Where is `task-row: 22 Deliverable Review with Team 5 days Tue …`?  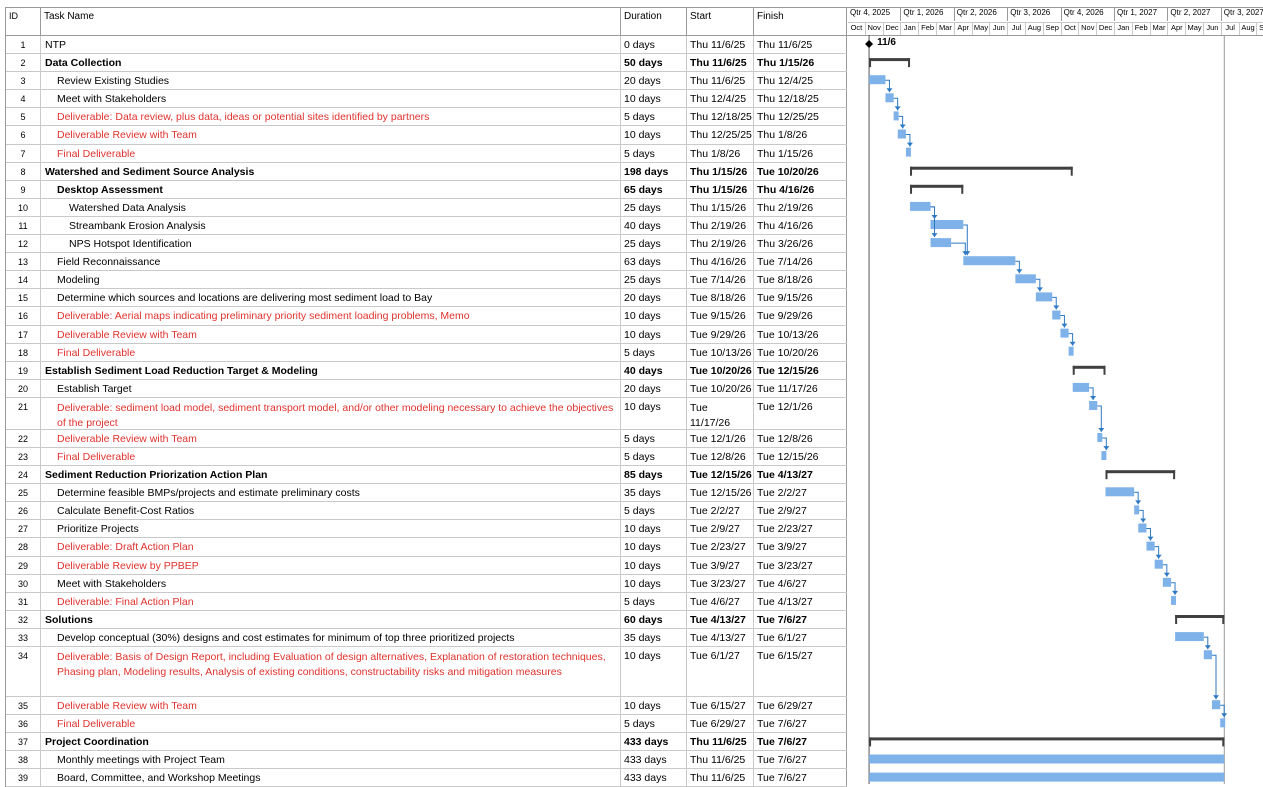
task-row: 22 Deliverable Review with Team 5 days Tue … is located at coordinates (426, 438).